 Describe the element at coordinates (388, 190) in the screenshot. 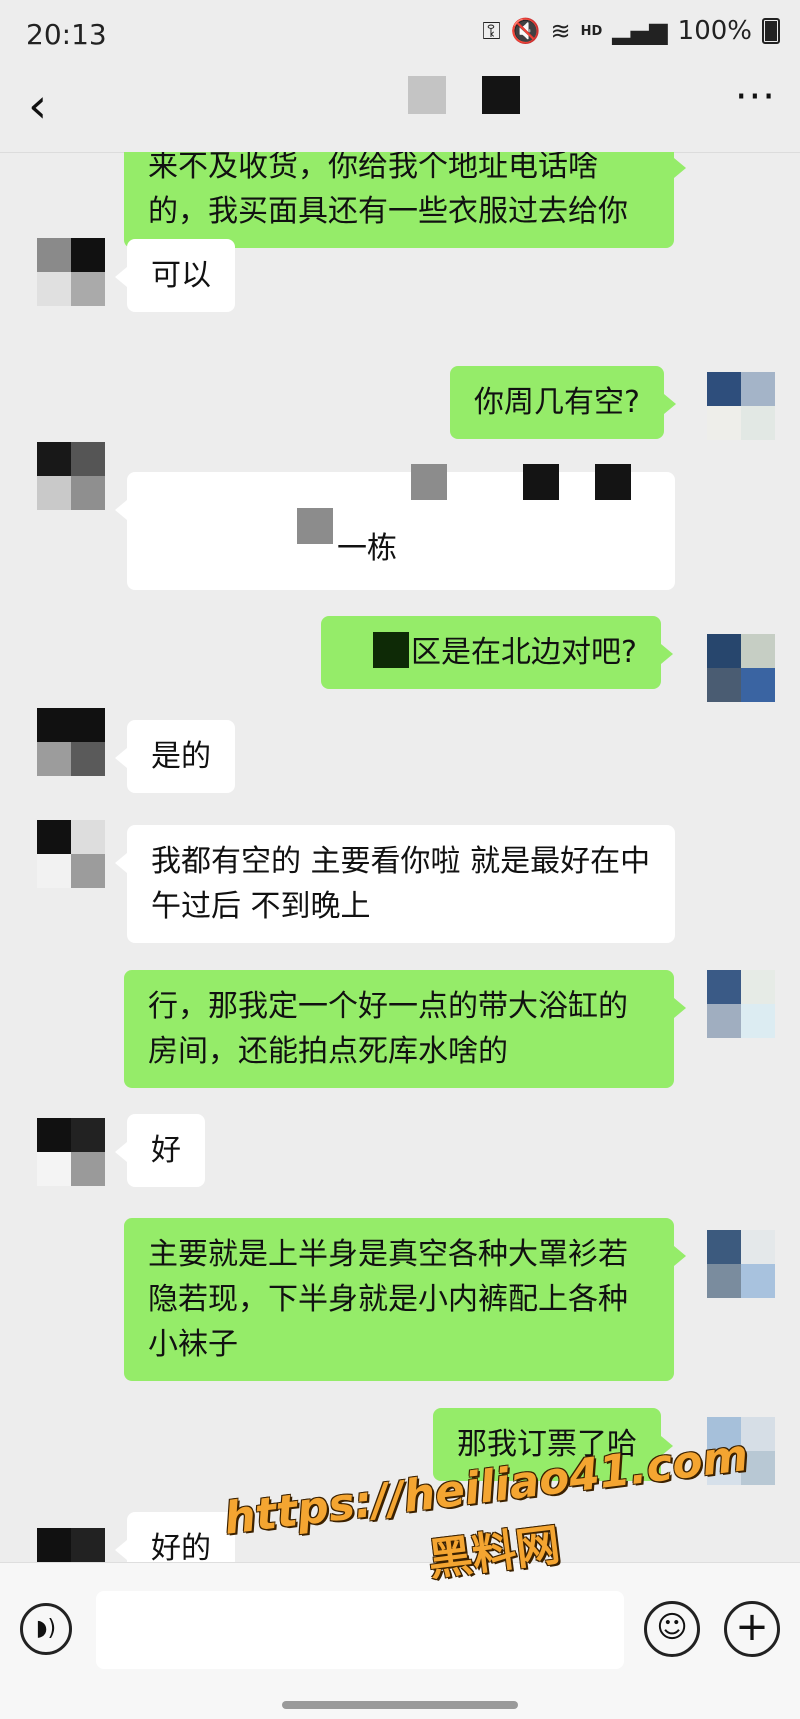

I see `message-text: 来不及收货，你给我个地址电话啥的，我买面具还有一些衣服过去给你` at that location.